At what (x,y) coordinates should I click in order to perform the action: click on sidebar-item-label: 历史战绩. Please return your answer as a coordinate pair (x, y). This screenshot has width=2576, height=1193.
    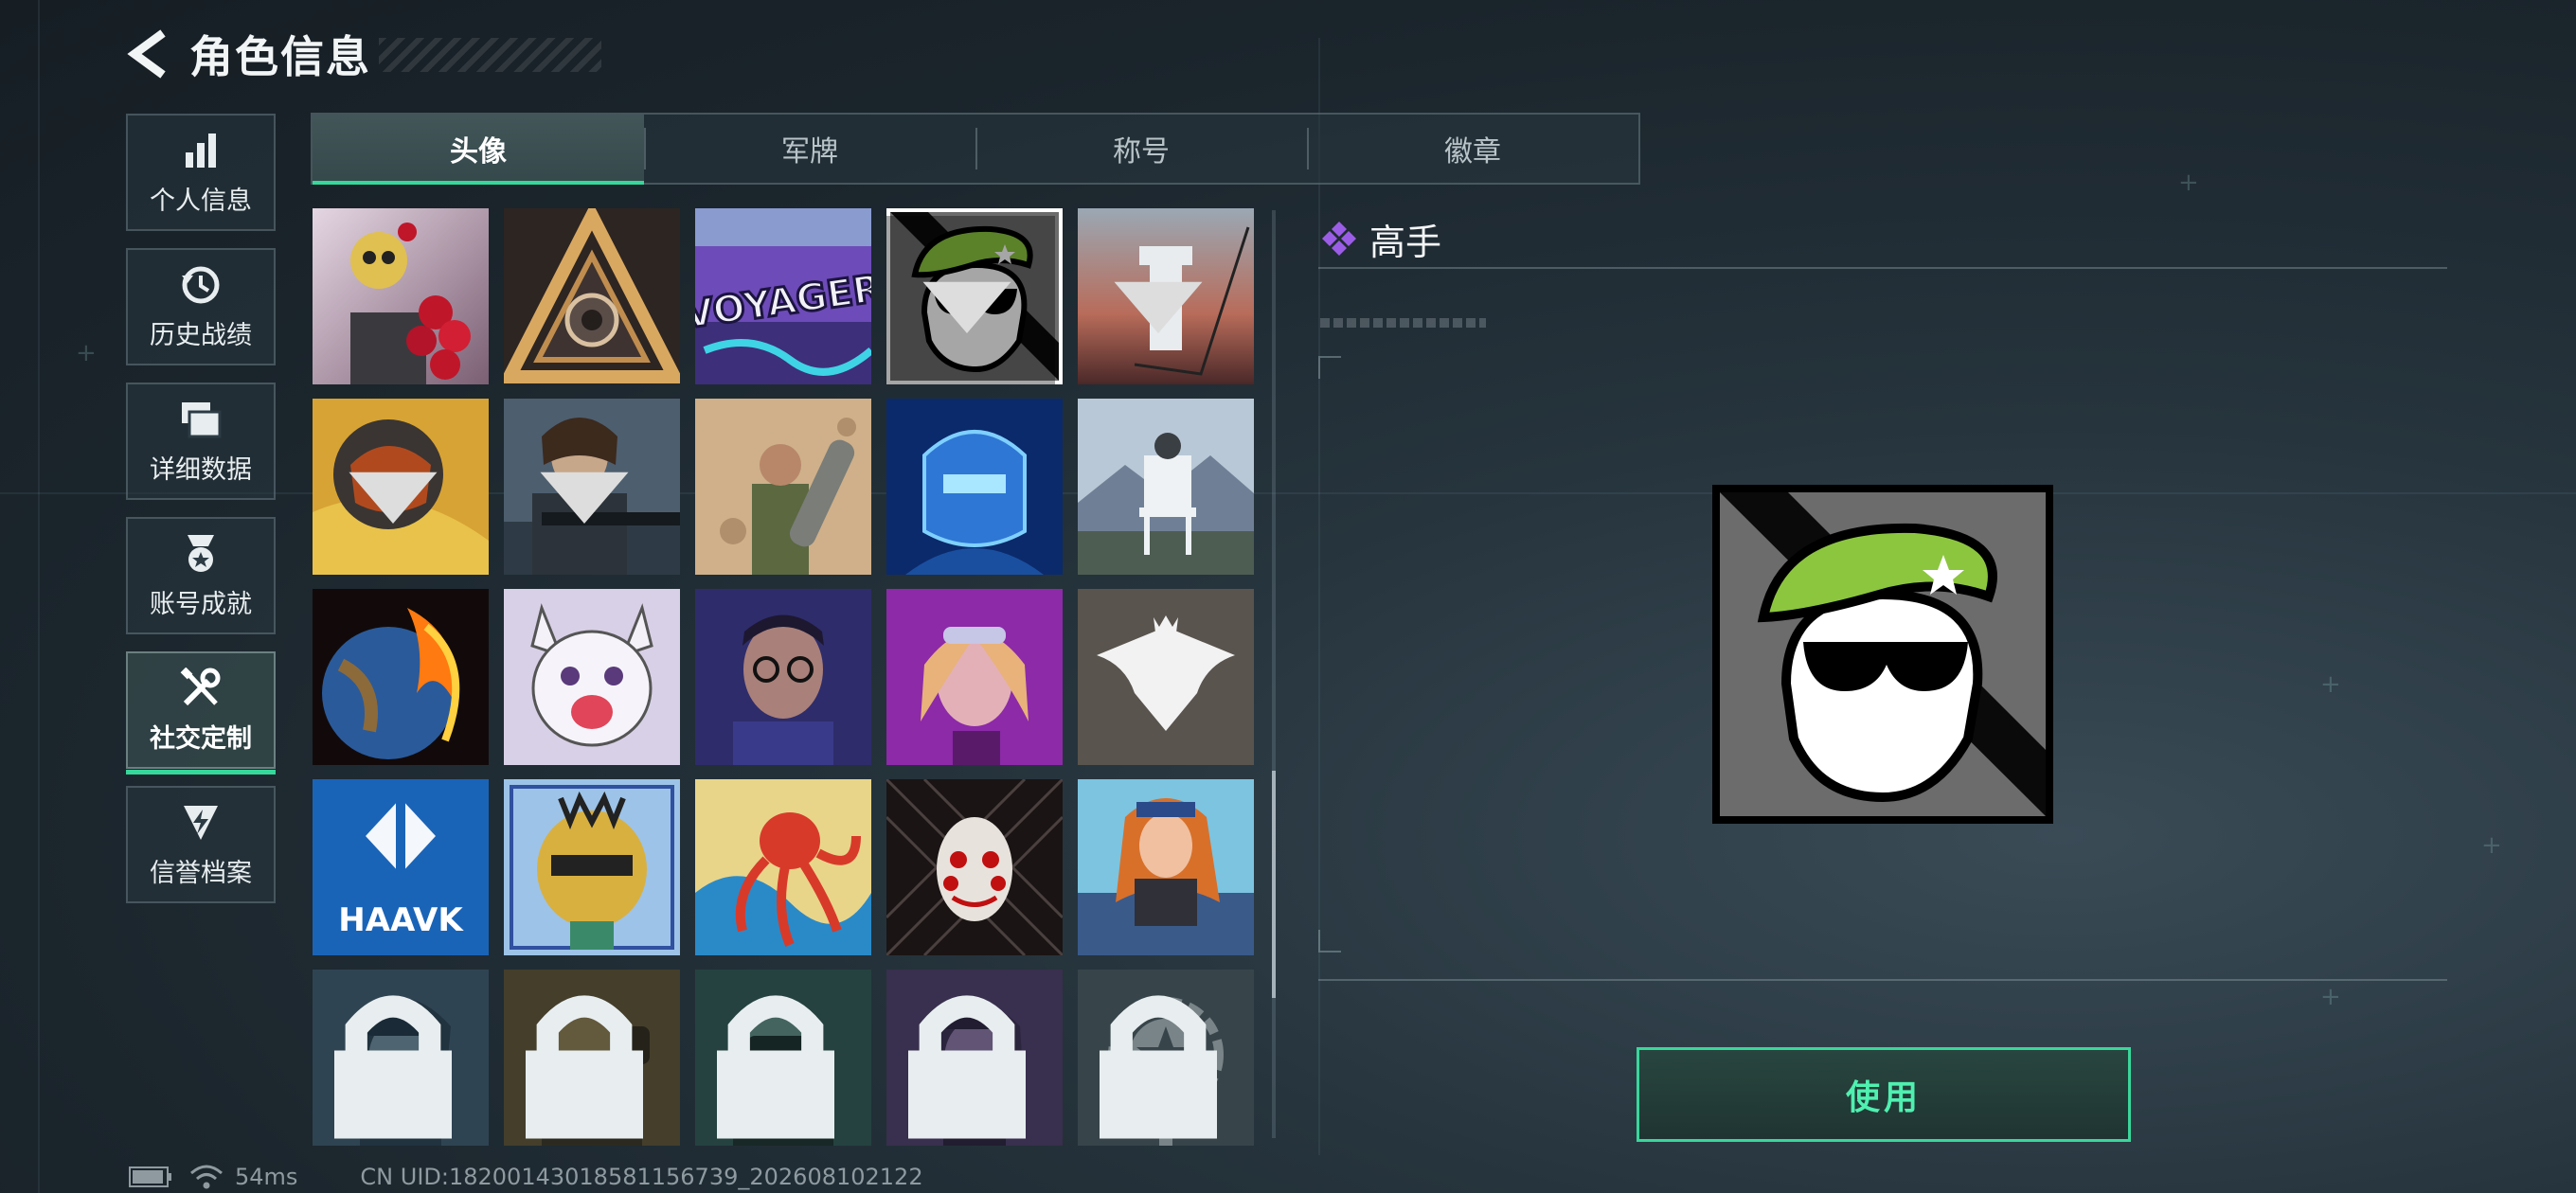
    Looking at the image, I should click on (201, 335).